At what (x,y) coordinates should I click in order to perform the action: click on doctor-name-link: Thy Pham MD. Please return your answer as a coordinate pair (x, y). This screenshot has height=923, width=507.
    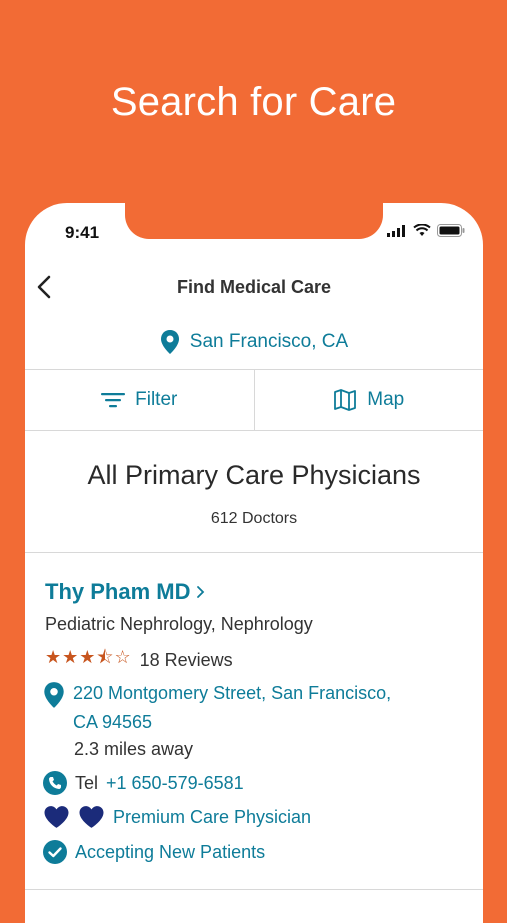
    Looking at the image, I should click on (125, 592).